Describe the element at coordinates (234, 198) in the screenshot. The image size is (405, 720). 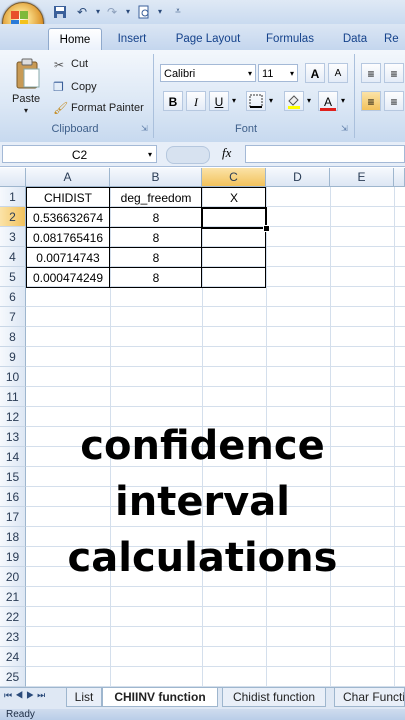
I see `cell-c1: X` at that location.